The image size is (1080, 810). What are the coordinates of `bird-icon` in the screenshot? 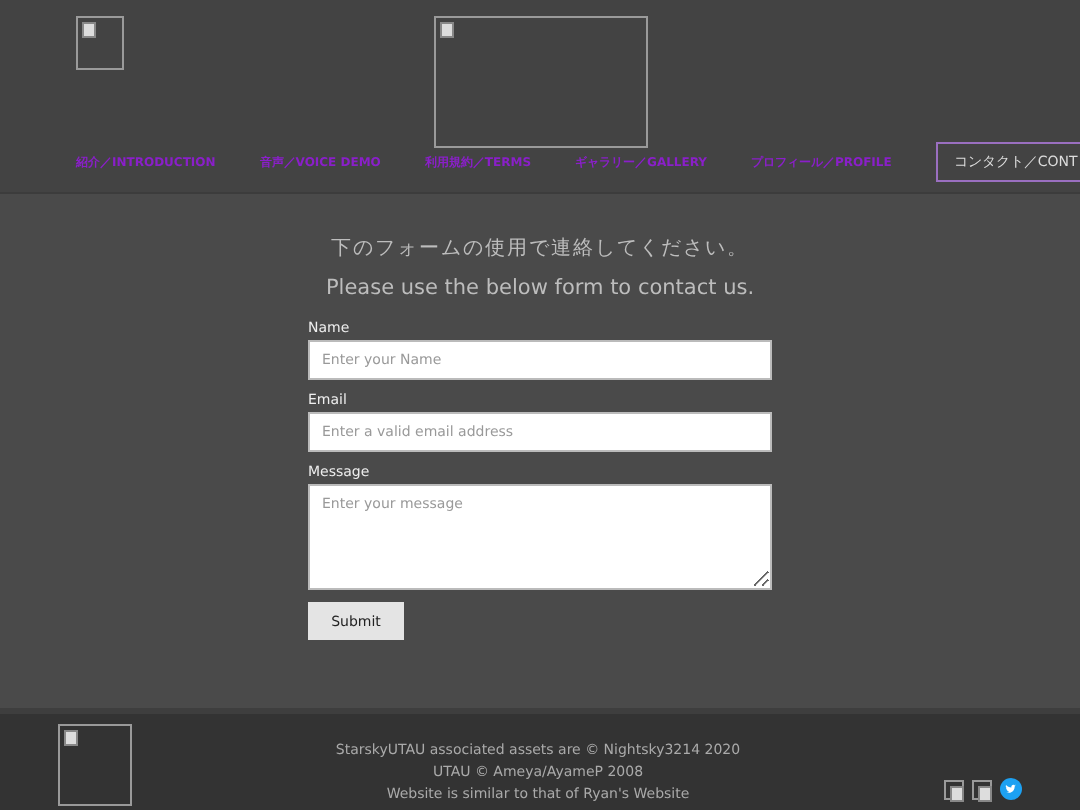 It's located at (1011, 789).